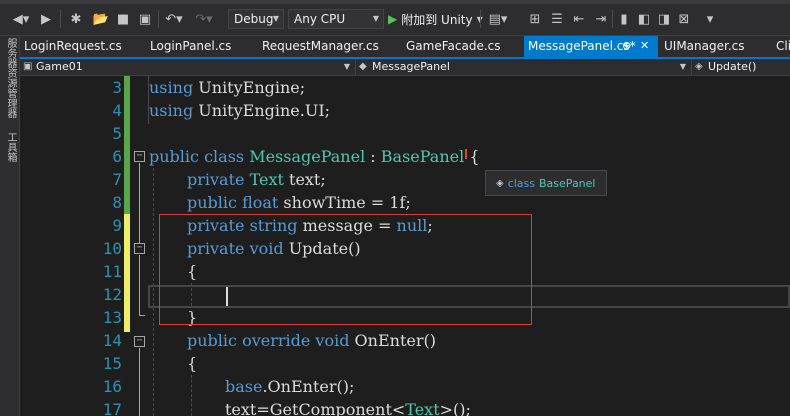 This screenshot has height=416, width=790. What do you see at coordinates (9, 152) in the screenshot?
I see `toolbox-tab: 工具箱` at bounding box center [9, 152].